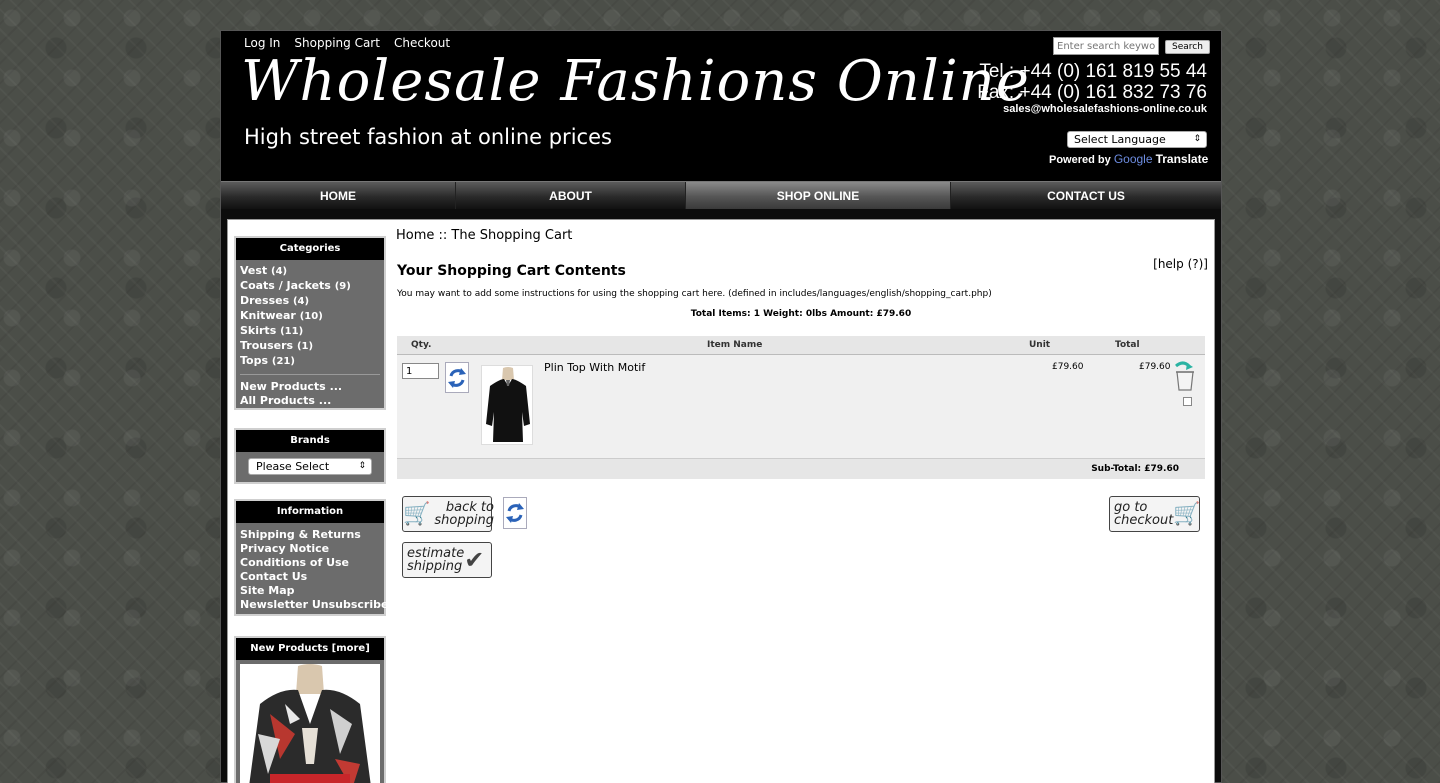 The image size is (1440, 783). I want to click on top-links: Log In Shopping Cart Checkout, so click(347, 43).